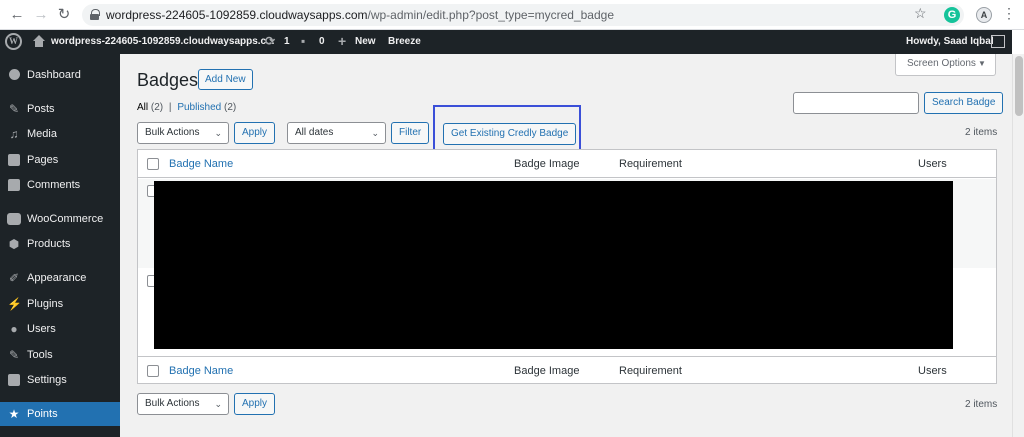 This screenshot has width=1024, height=437. I want to click on filter-button: Filter, so click(410, 133).